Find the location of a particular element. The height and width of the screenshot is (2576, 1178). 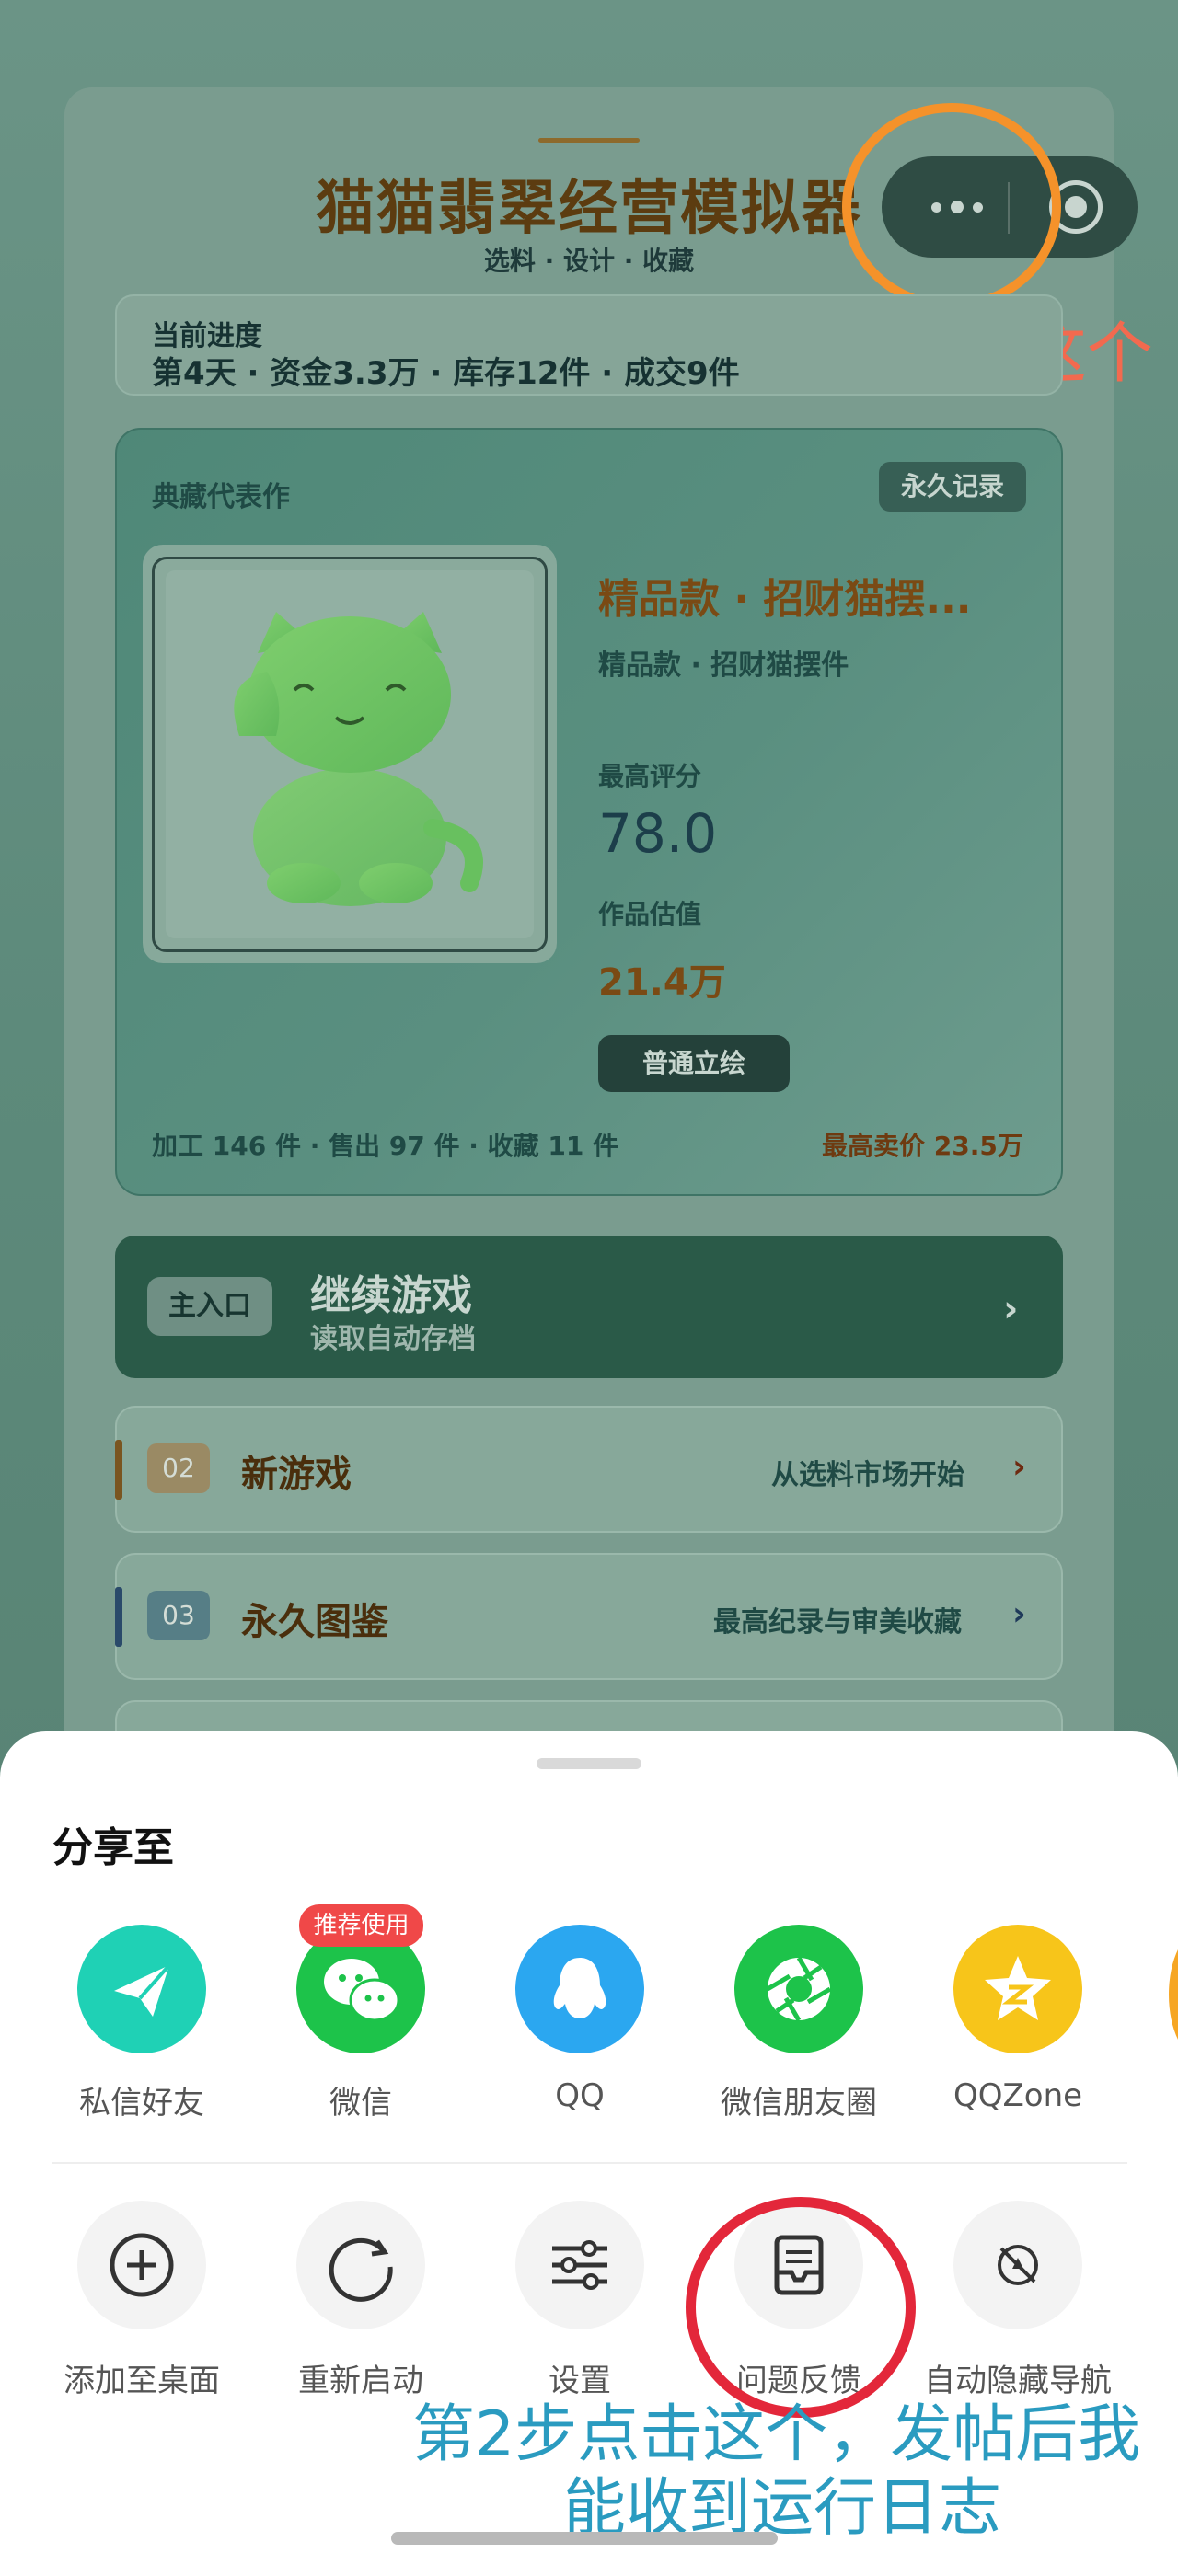

score-label: 最高评分 is located at coordinates (650, 776).